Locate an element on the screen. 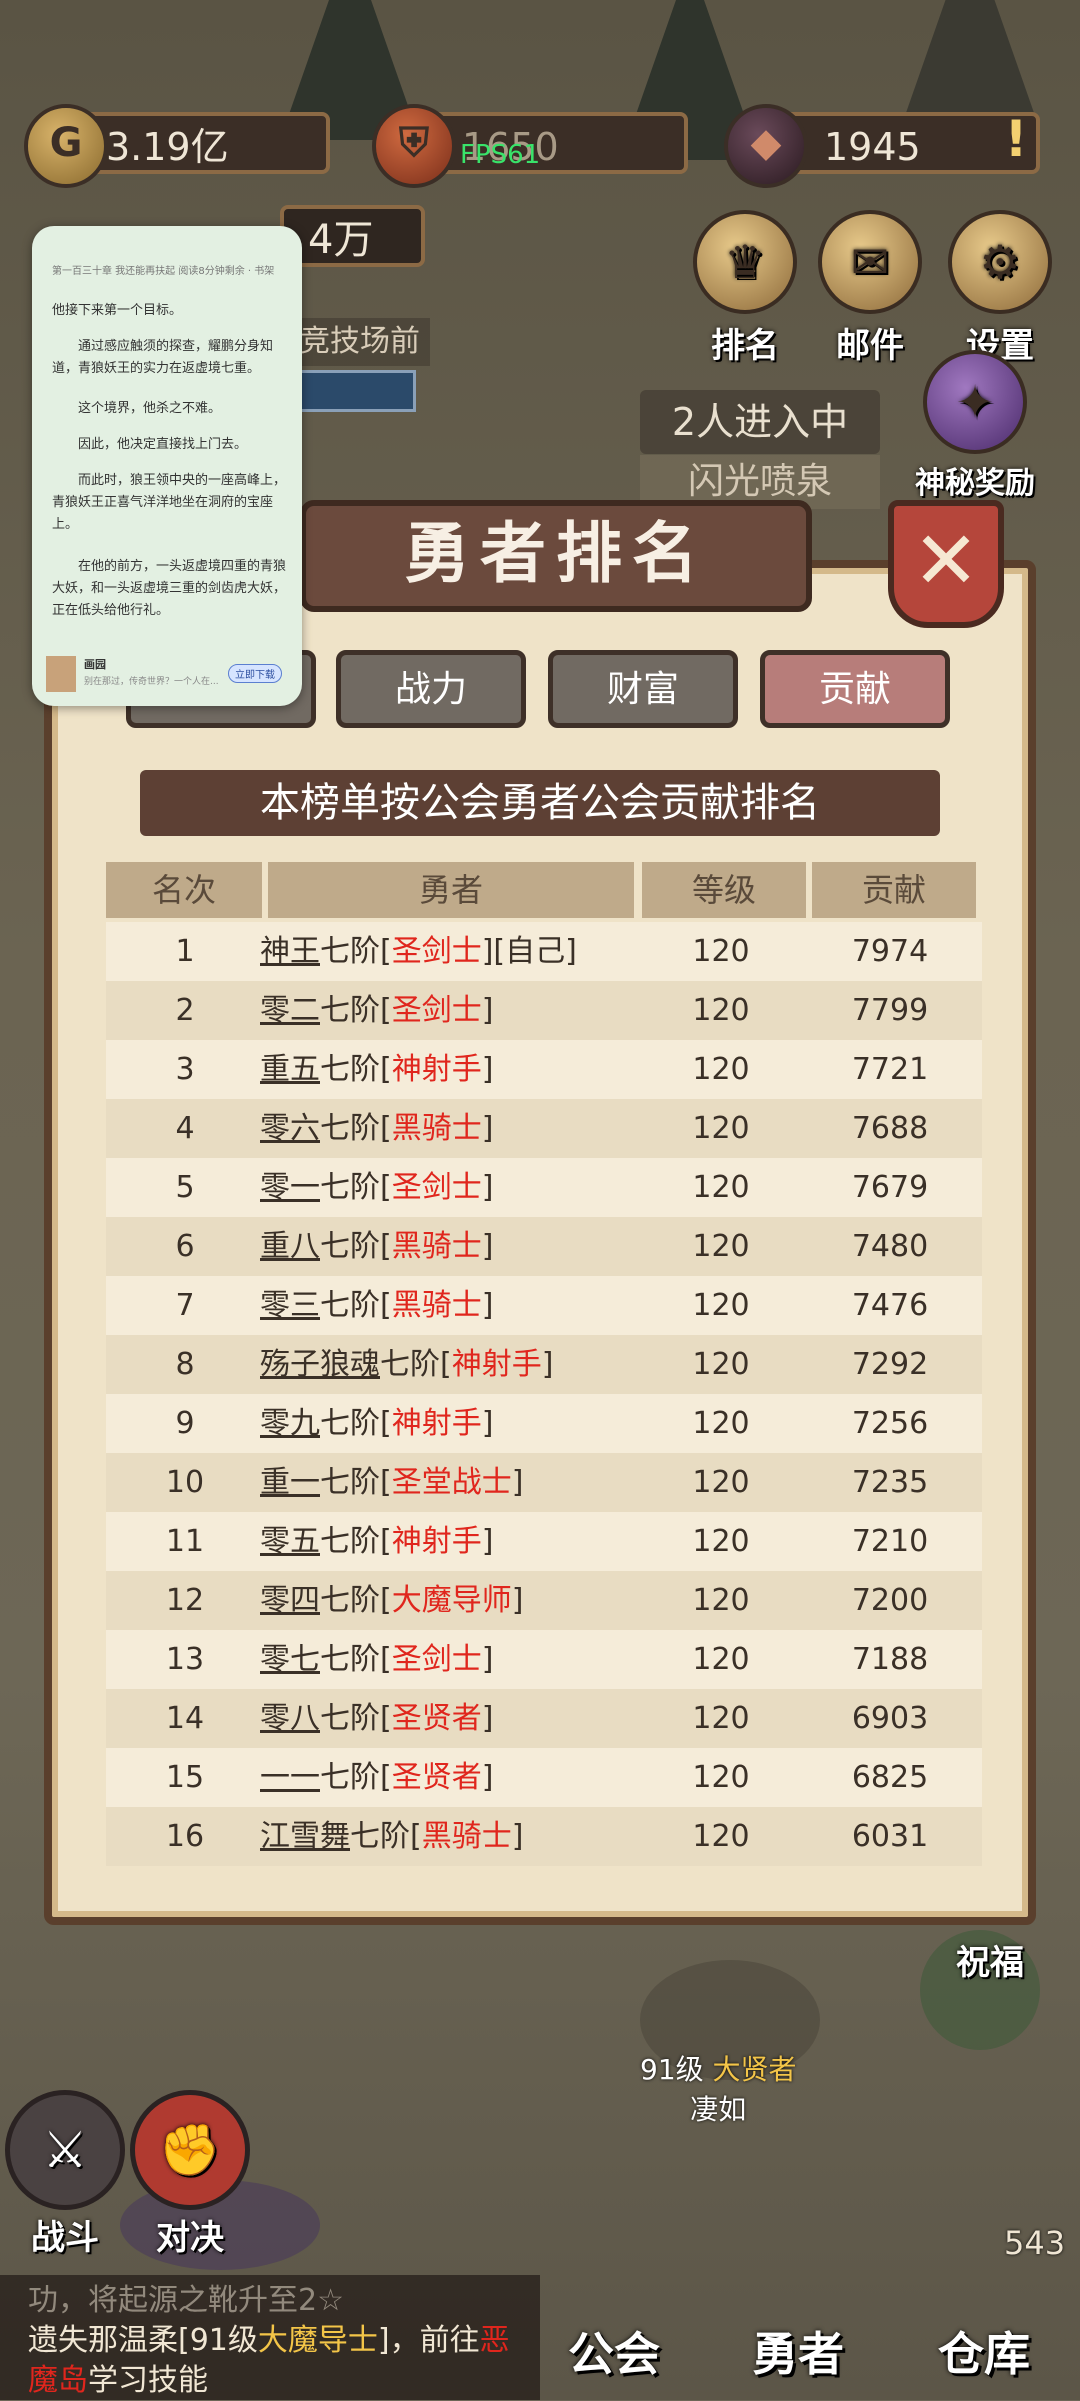 The width and height of the screenshot is (1080, 2401). partial-value: 4万 is located at coordinates (341, 240).